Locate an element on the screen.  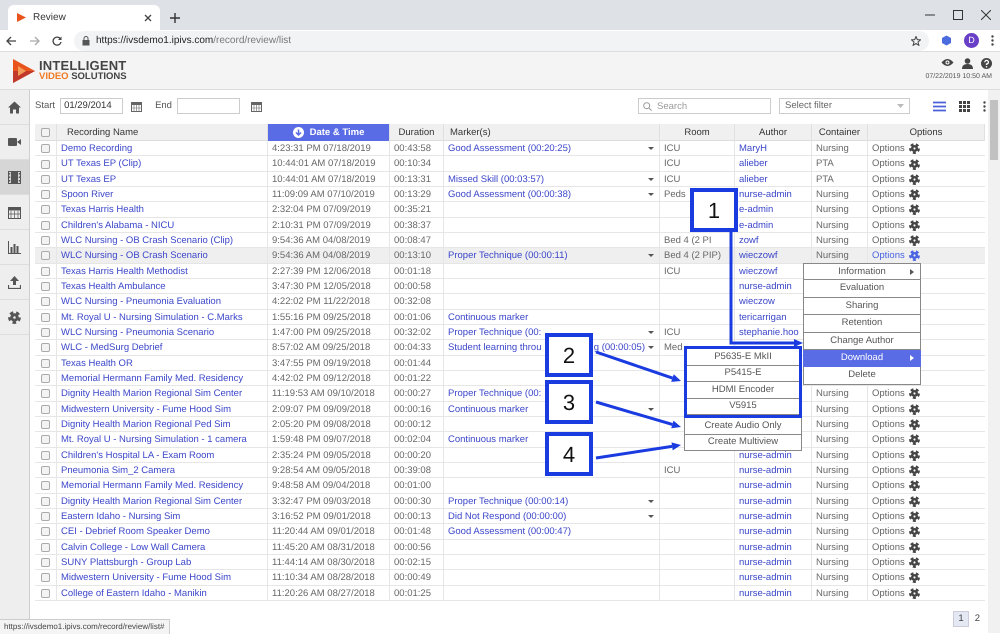
author-link: zowf is located at coordinates (749, 240).